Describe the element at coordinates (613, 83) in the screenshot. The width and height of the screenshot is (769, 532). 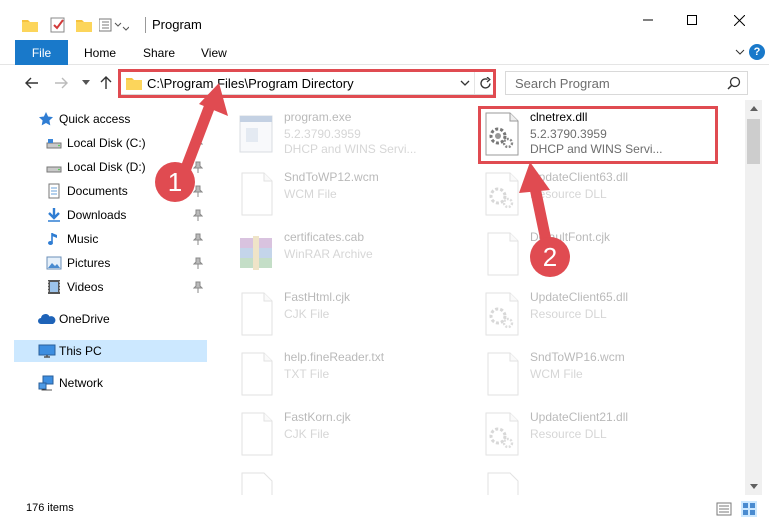
I see `search-input` at that location.